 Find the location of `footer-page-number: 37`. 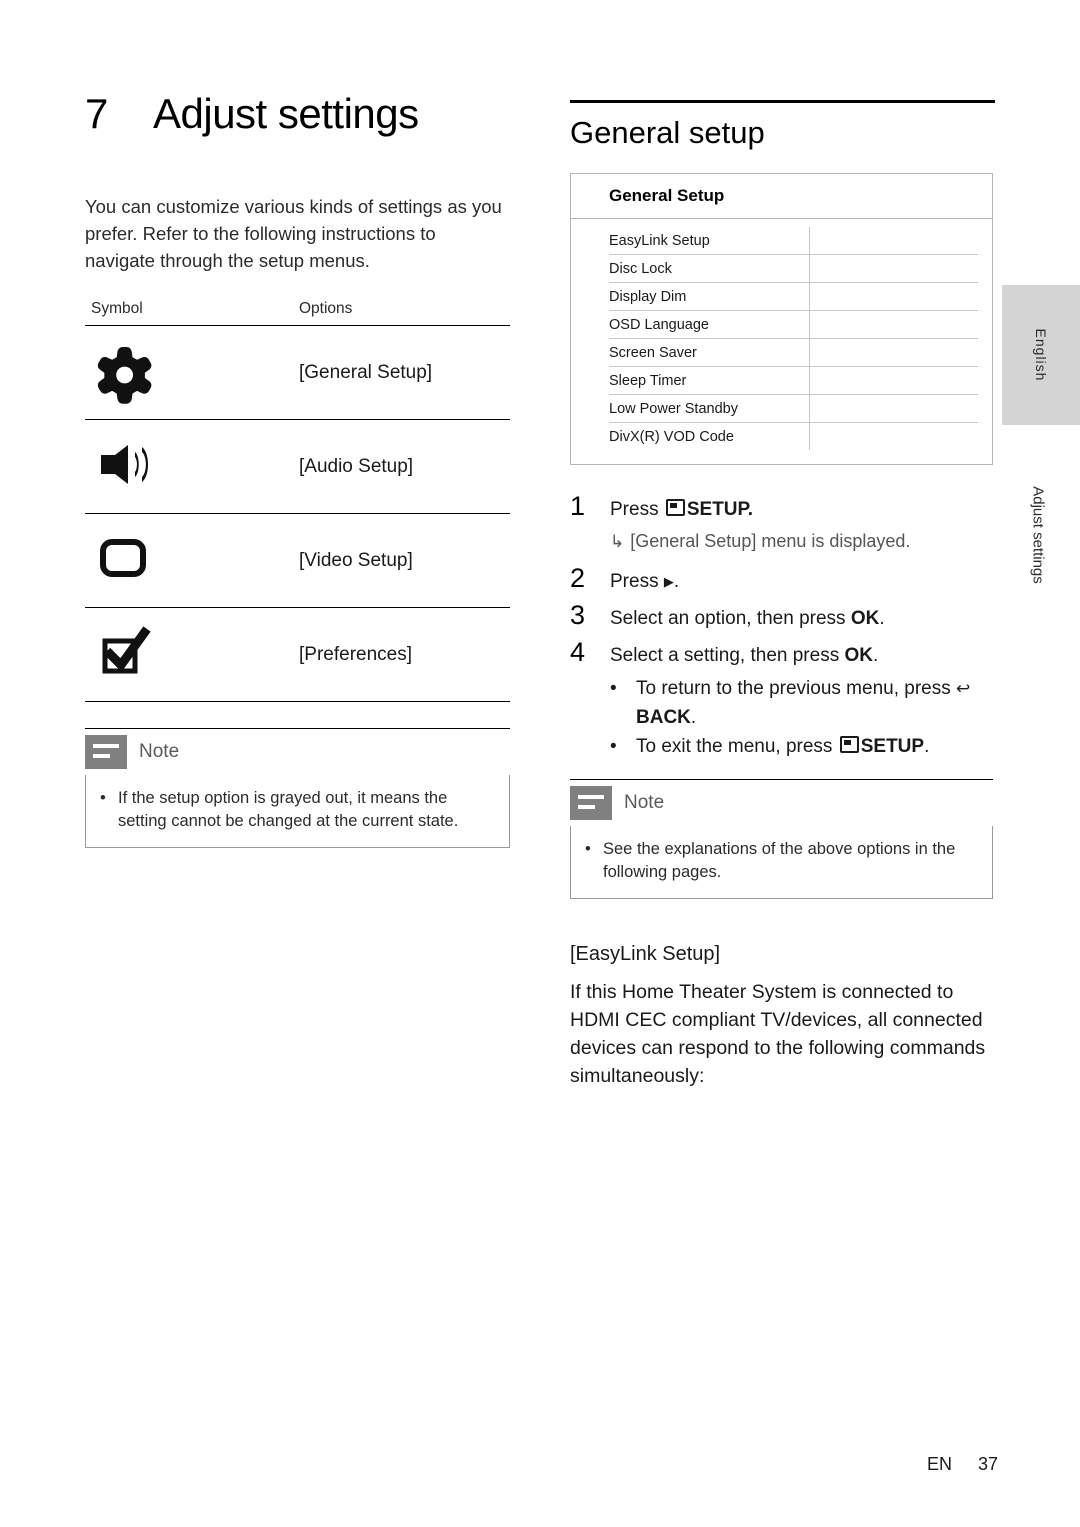

footer-page-number: 37 is located at coordinates (987, 1464).